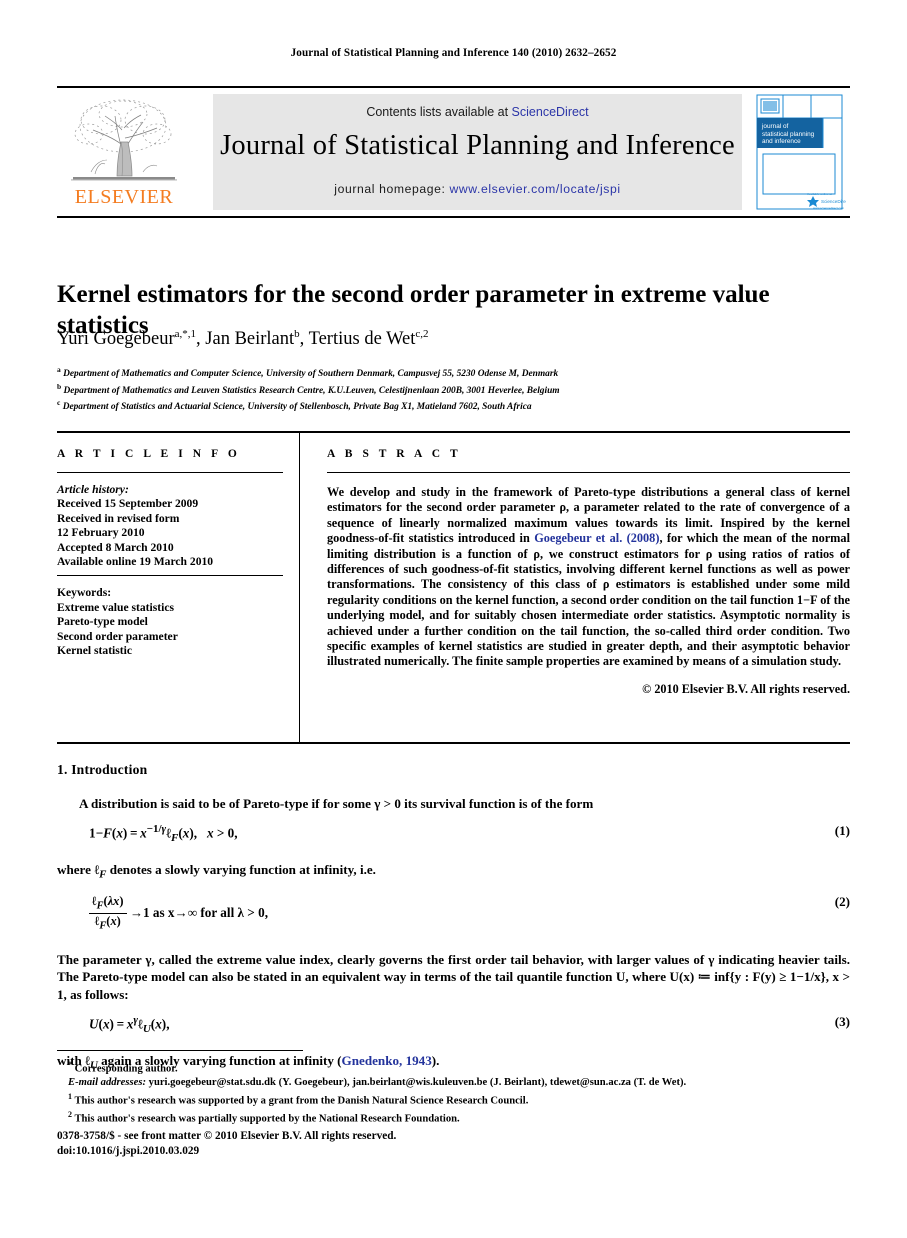  What do you see at coordinates (453, 87) in the screenshot?
I see `masthead-top-rule` at bounding box center [453, 87].